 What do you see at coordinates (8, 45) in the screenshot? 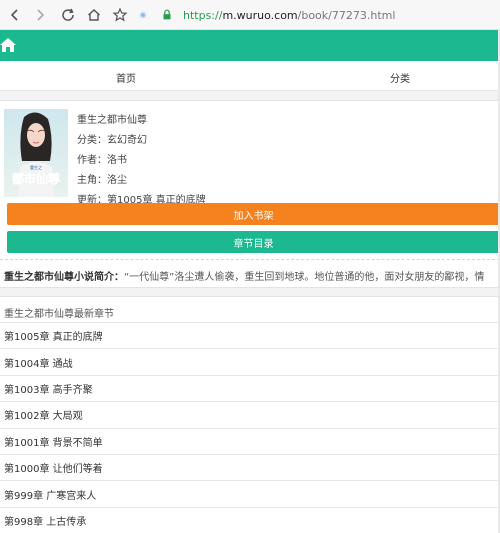
I see `home-icon` at bounding box center [8, 45].